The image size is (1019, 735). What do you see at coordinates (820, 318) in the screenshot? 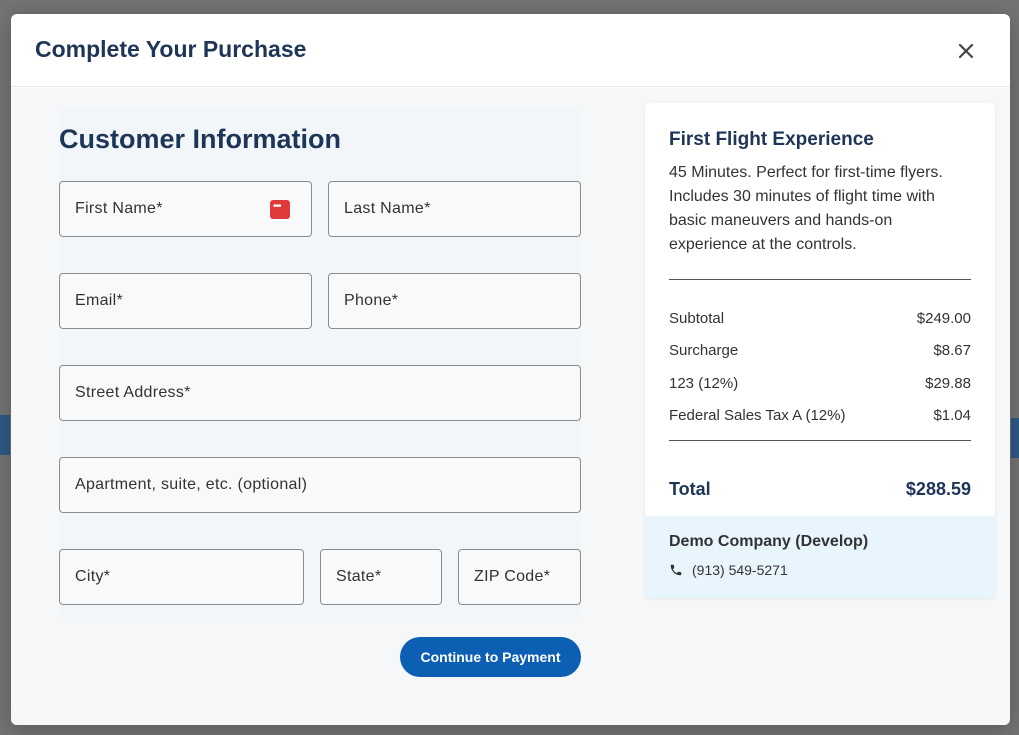
I see `summary-line-subtotal: Subtotal $249.00` at bounding box center [820, 318].